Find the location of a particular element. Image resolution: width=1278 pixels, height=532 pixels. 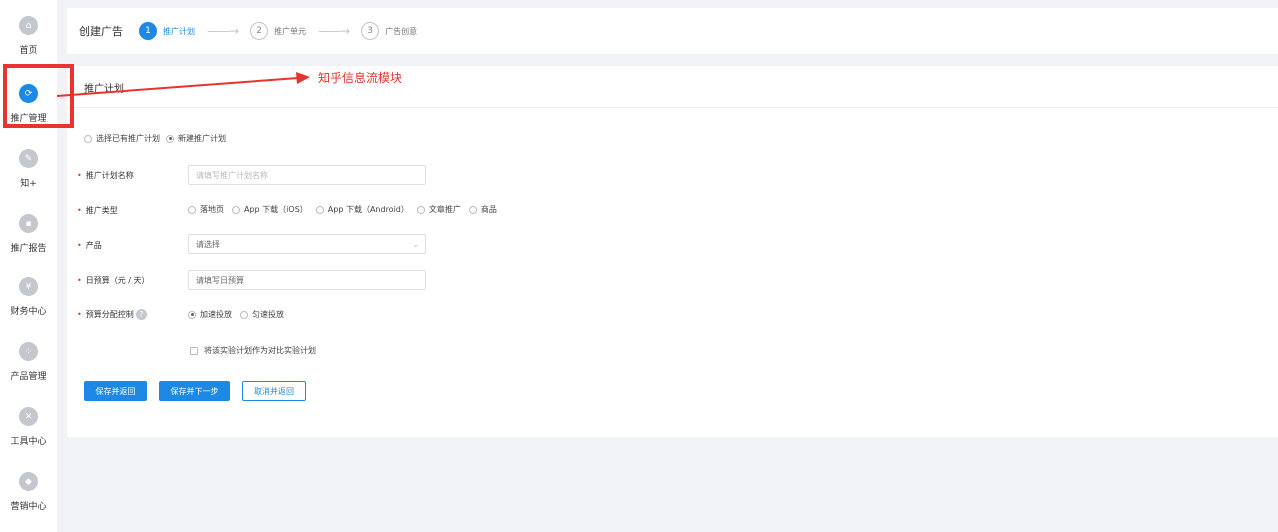

sidebar-item-product-management: ⁘ 产品管理 is located at coordinates (28, 370).